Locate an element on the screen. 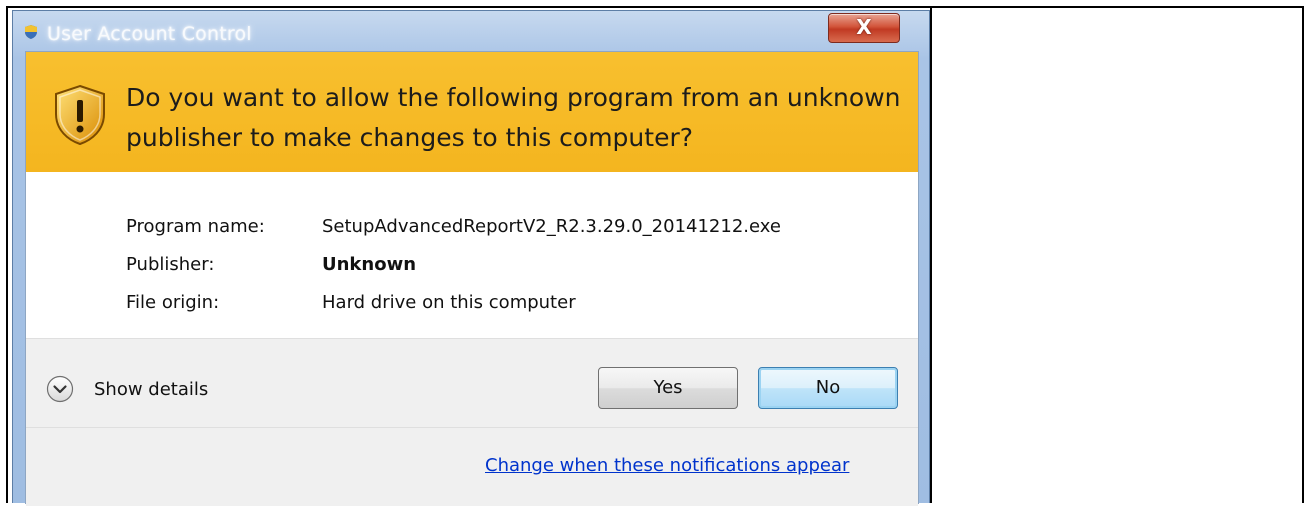 The height and width of the screenshot is (506, 1309). change-notifications-link: Change when these notifications appear is located at coordinates (667, 465).